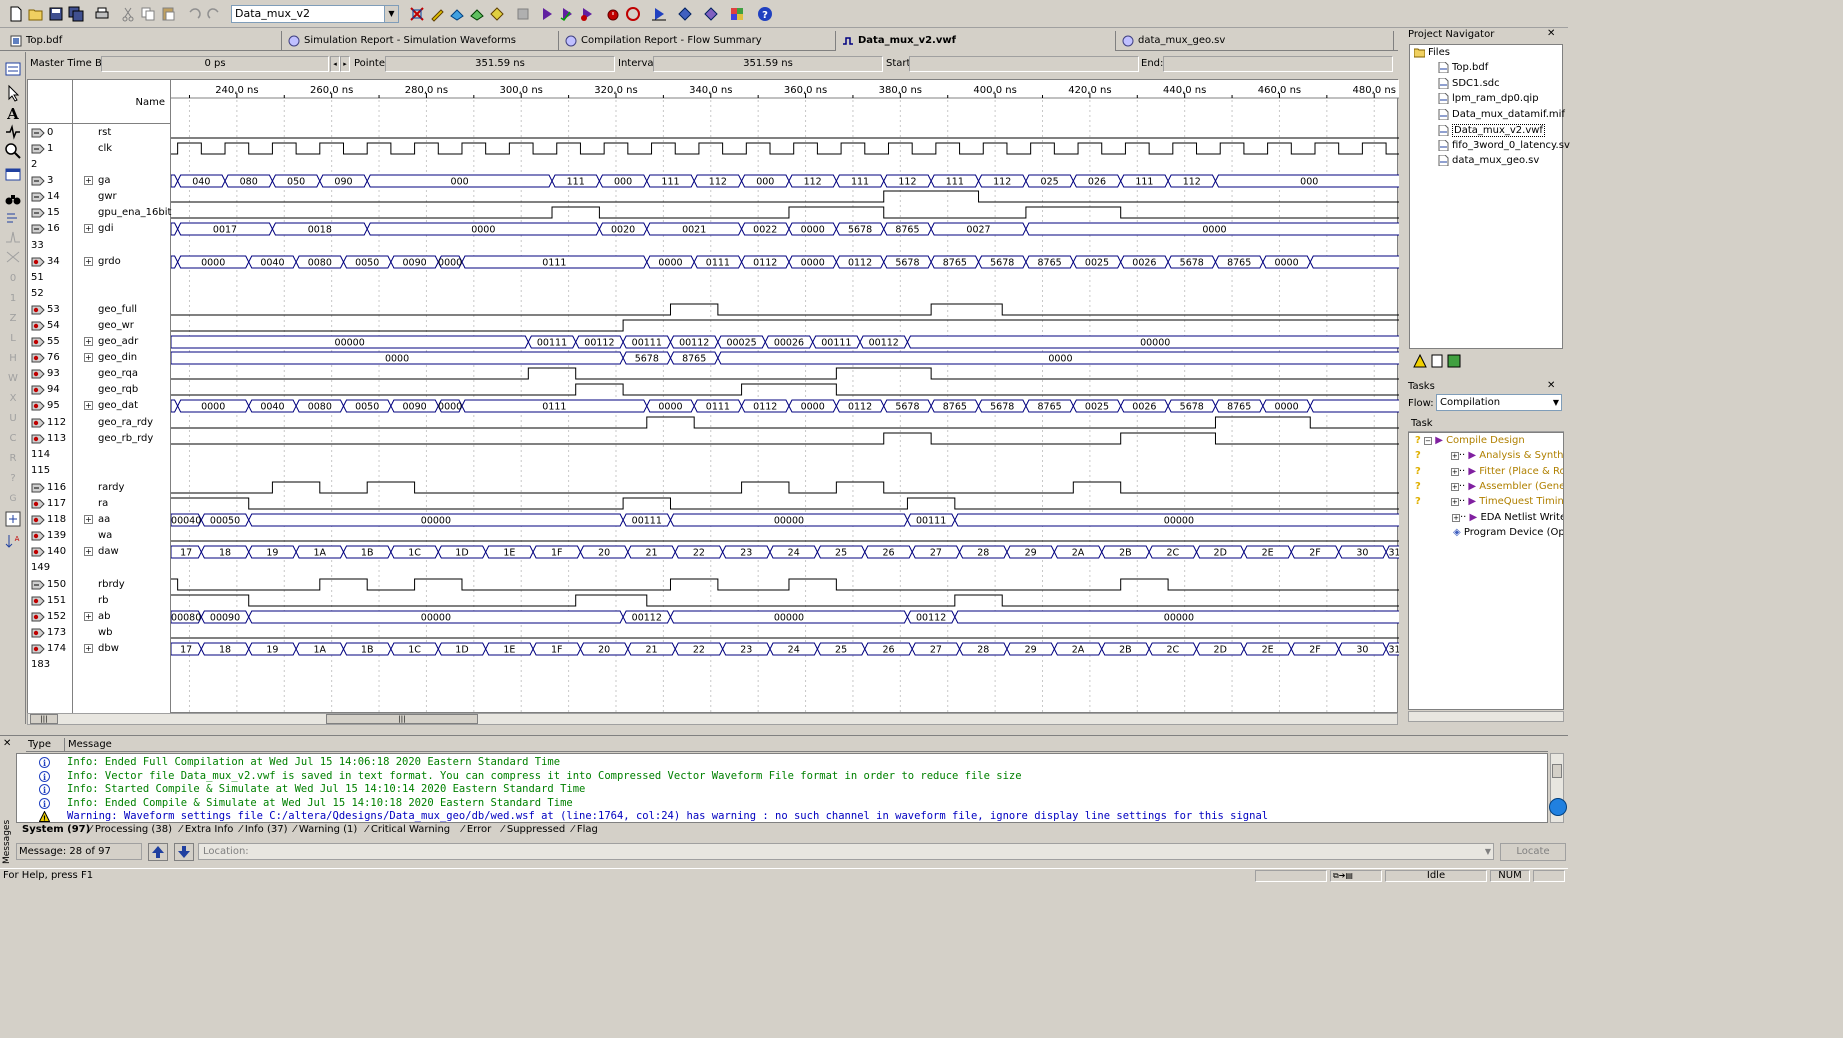 This screenshot has width=1843, height=1038. I want to click on undo-icon, so click(194, 14).